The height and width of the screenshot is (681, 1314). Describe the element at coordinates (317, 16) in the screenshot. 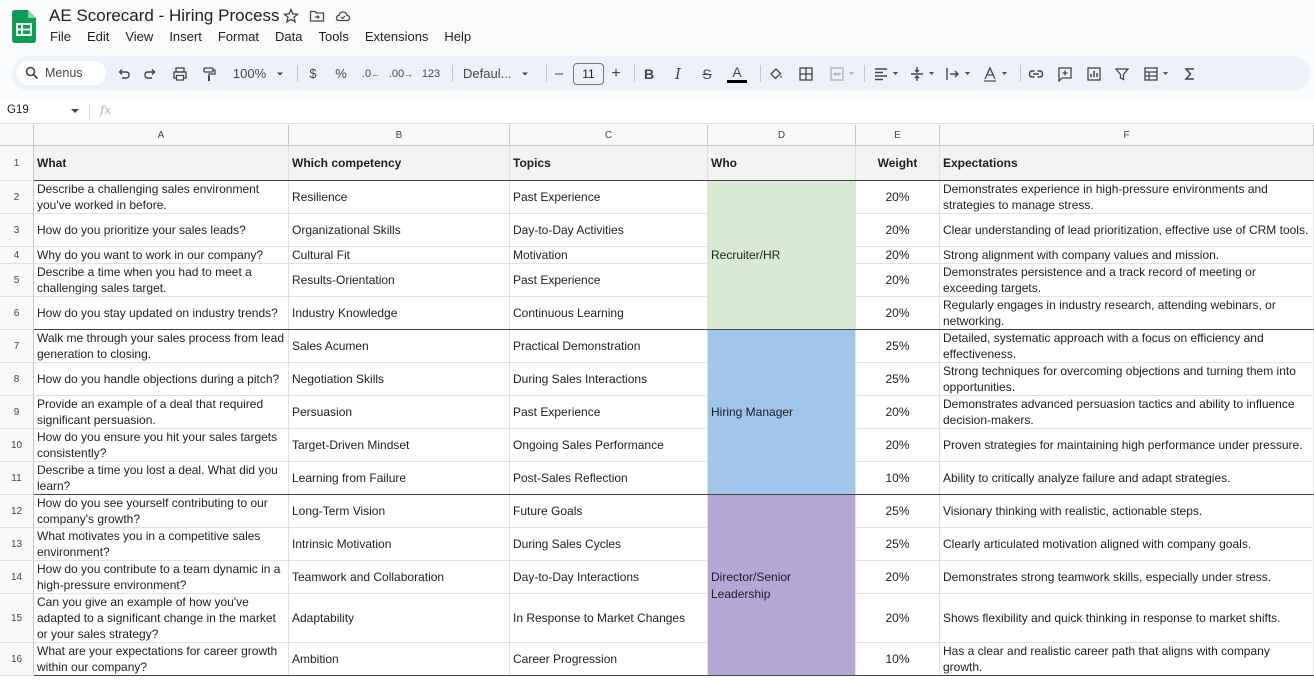

I see `move-folder-icon` at that location.